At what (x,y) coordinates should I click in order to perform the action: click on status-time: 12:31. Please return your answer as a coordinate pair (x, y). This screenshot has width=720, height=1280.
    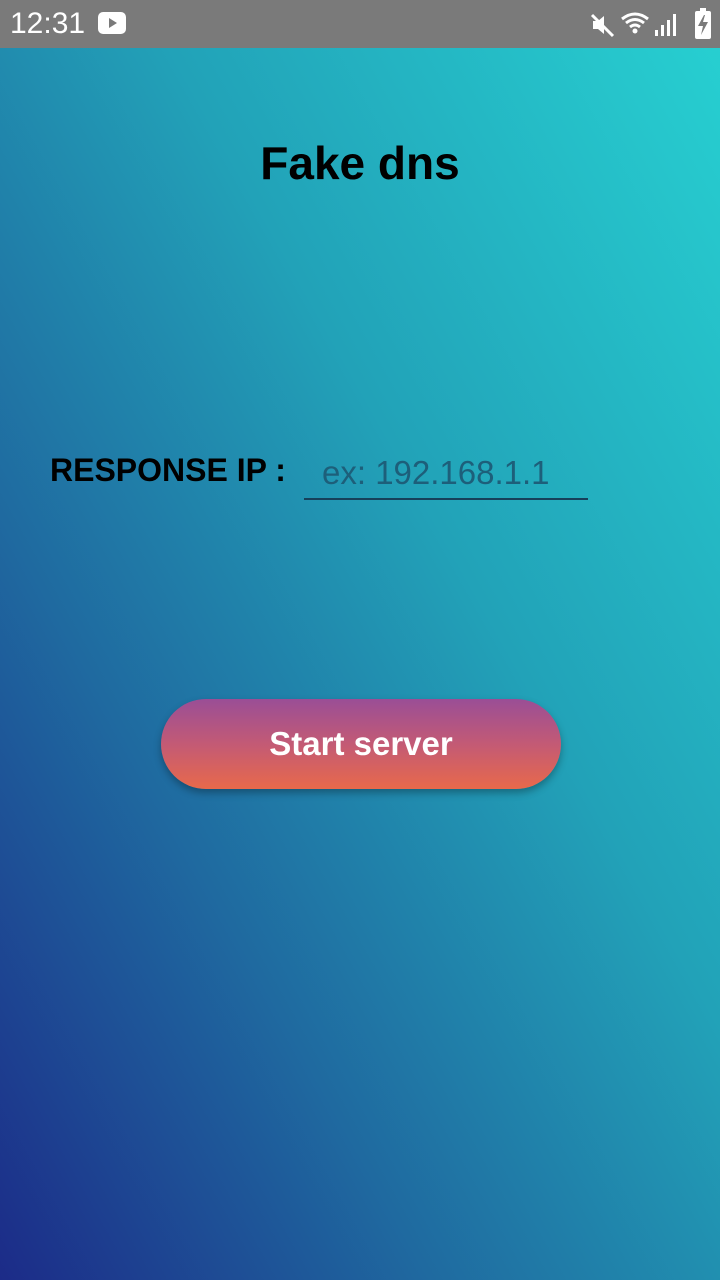
    Looking at the image, I should click on (48, 23).